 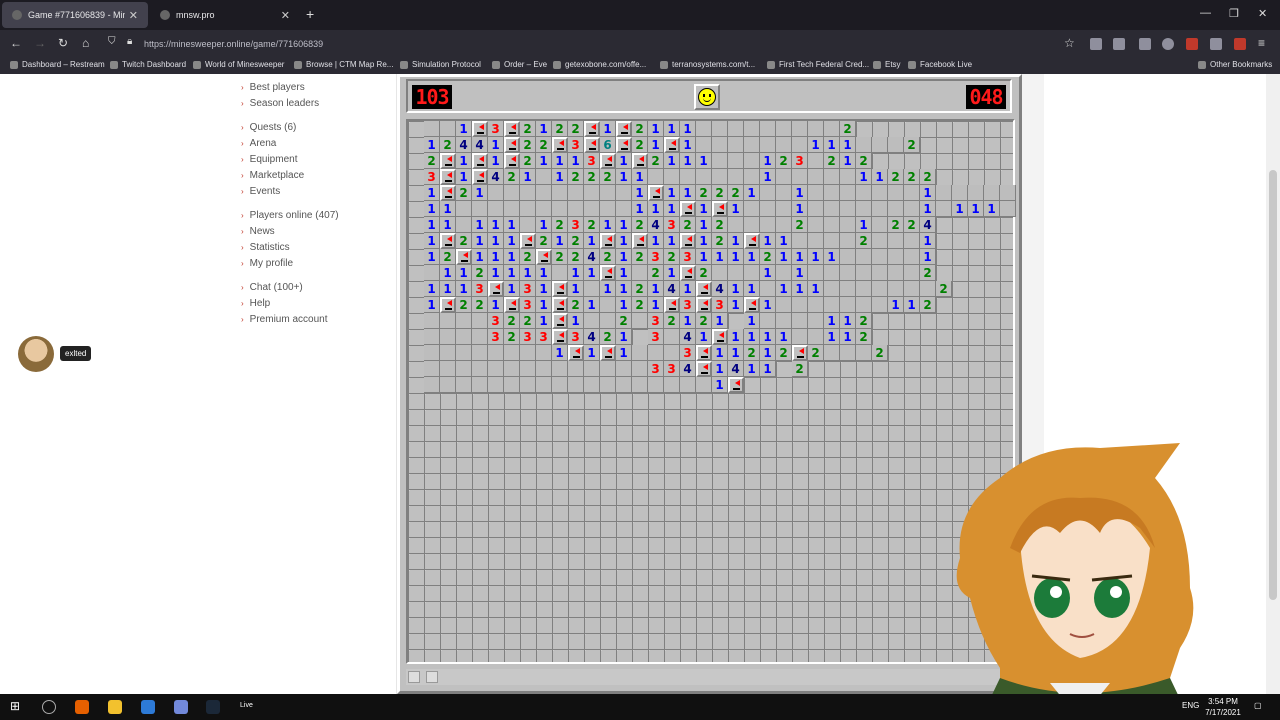 I want to click on replay-icon, so click(x=414, y=677).